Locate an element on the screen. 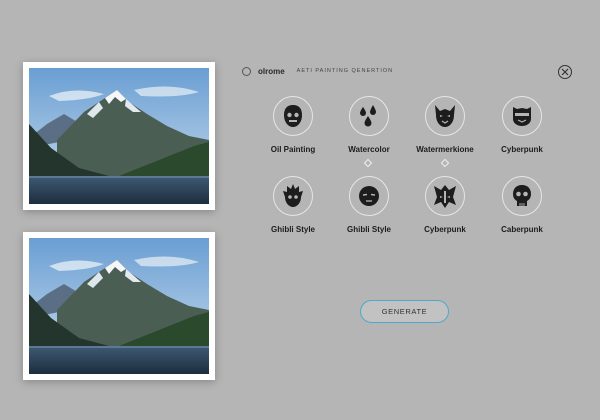  armored-warrior-icon is located at coordinates (445, 196).